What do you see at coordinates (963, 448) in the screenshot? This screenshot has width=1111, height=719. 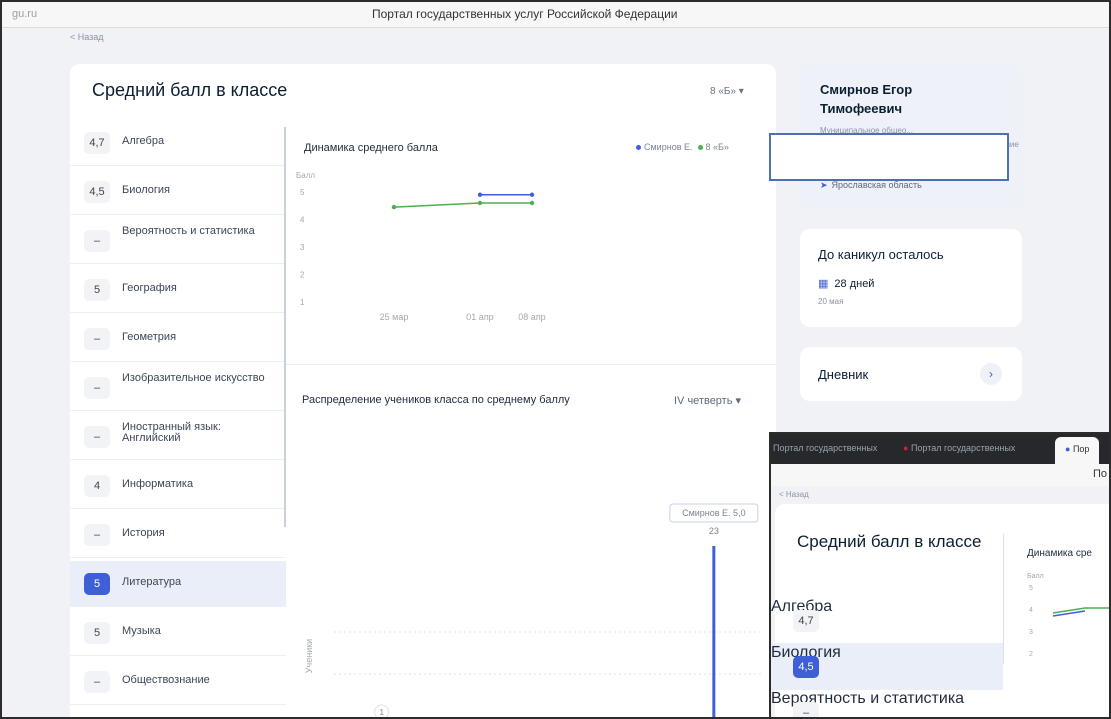 I see `overlay-tab-2-label: Портал государственных` at bounding box center [963, 448].